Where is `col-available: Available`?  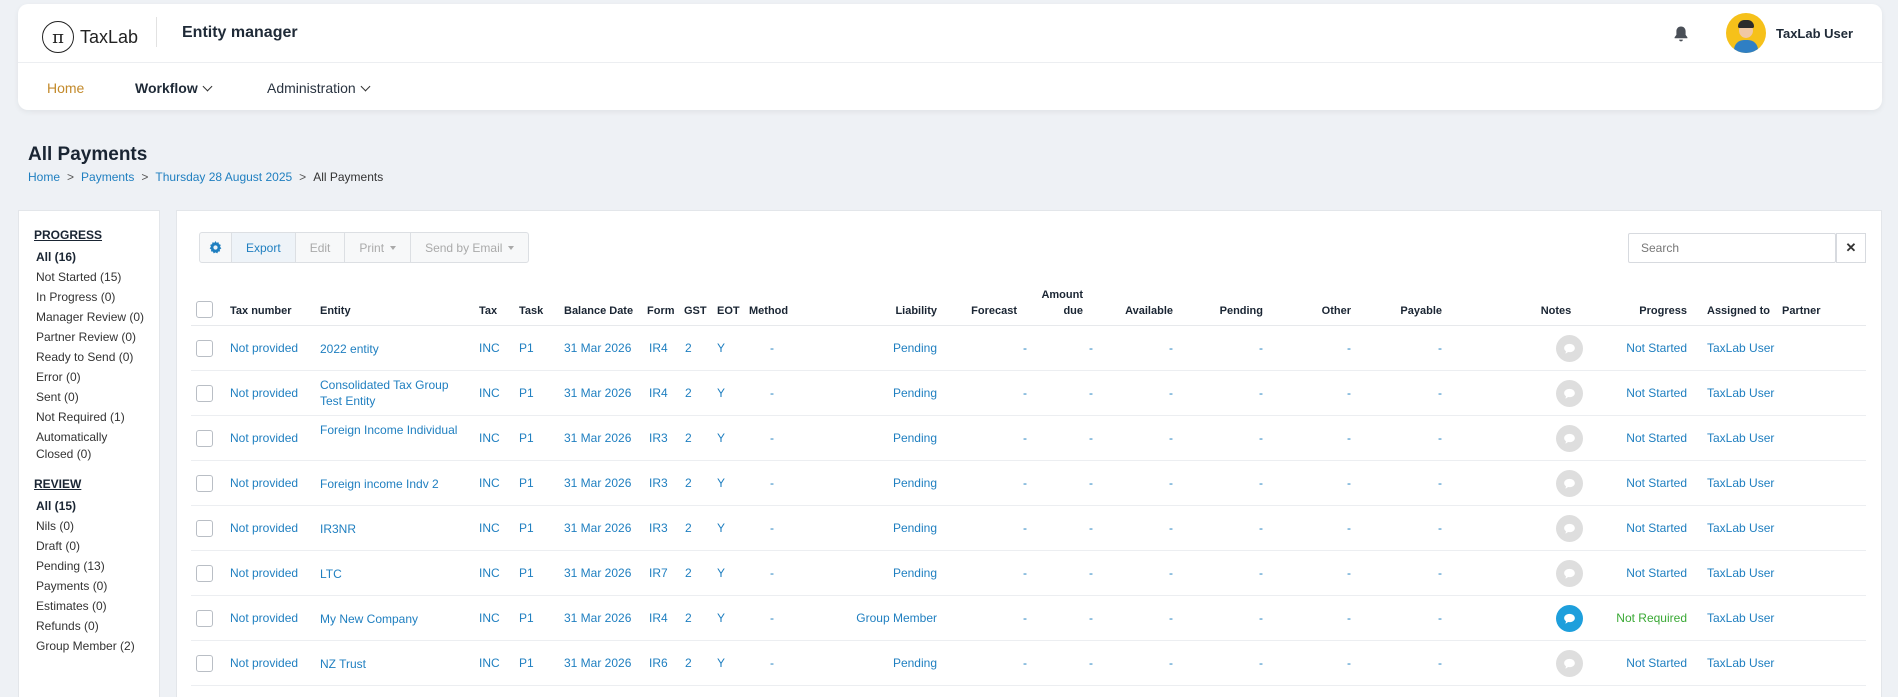 col-available: Available is located at coordinates (1123, 311).